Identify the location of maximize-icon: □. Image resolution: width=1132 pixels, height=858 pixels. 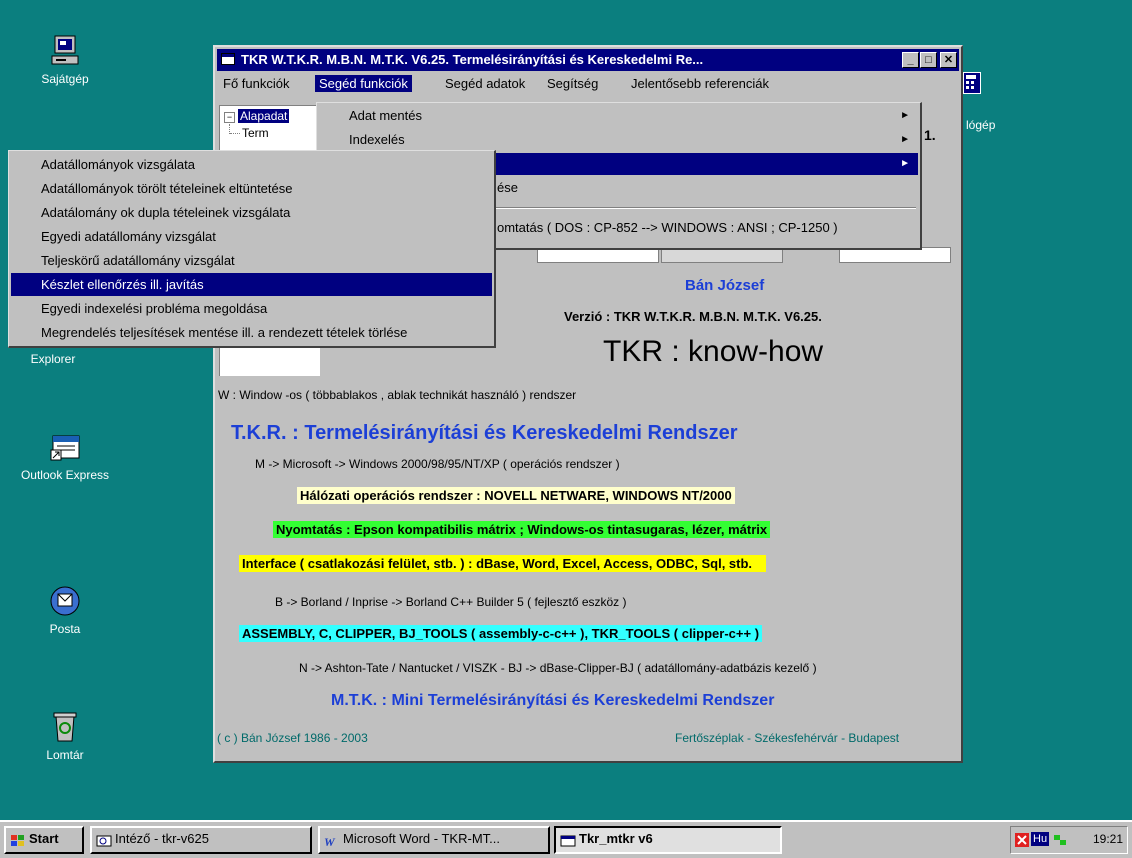
(928, 60).